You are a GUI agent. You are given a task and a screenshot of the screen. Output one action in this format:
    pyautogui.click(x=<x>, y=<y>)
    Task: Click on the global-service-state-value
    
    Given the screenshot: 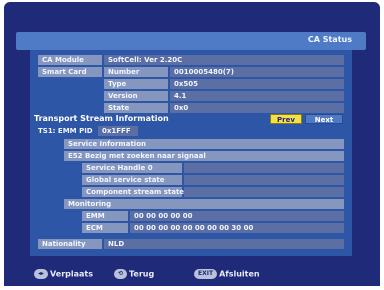 What is the action you would take?
    pyautogui.click(x=264, y=180)
    